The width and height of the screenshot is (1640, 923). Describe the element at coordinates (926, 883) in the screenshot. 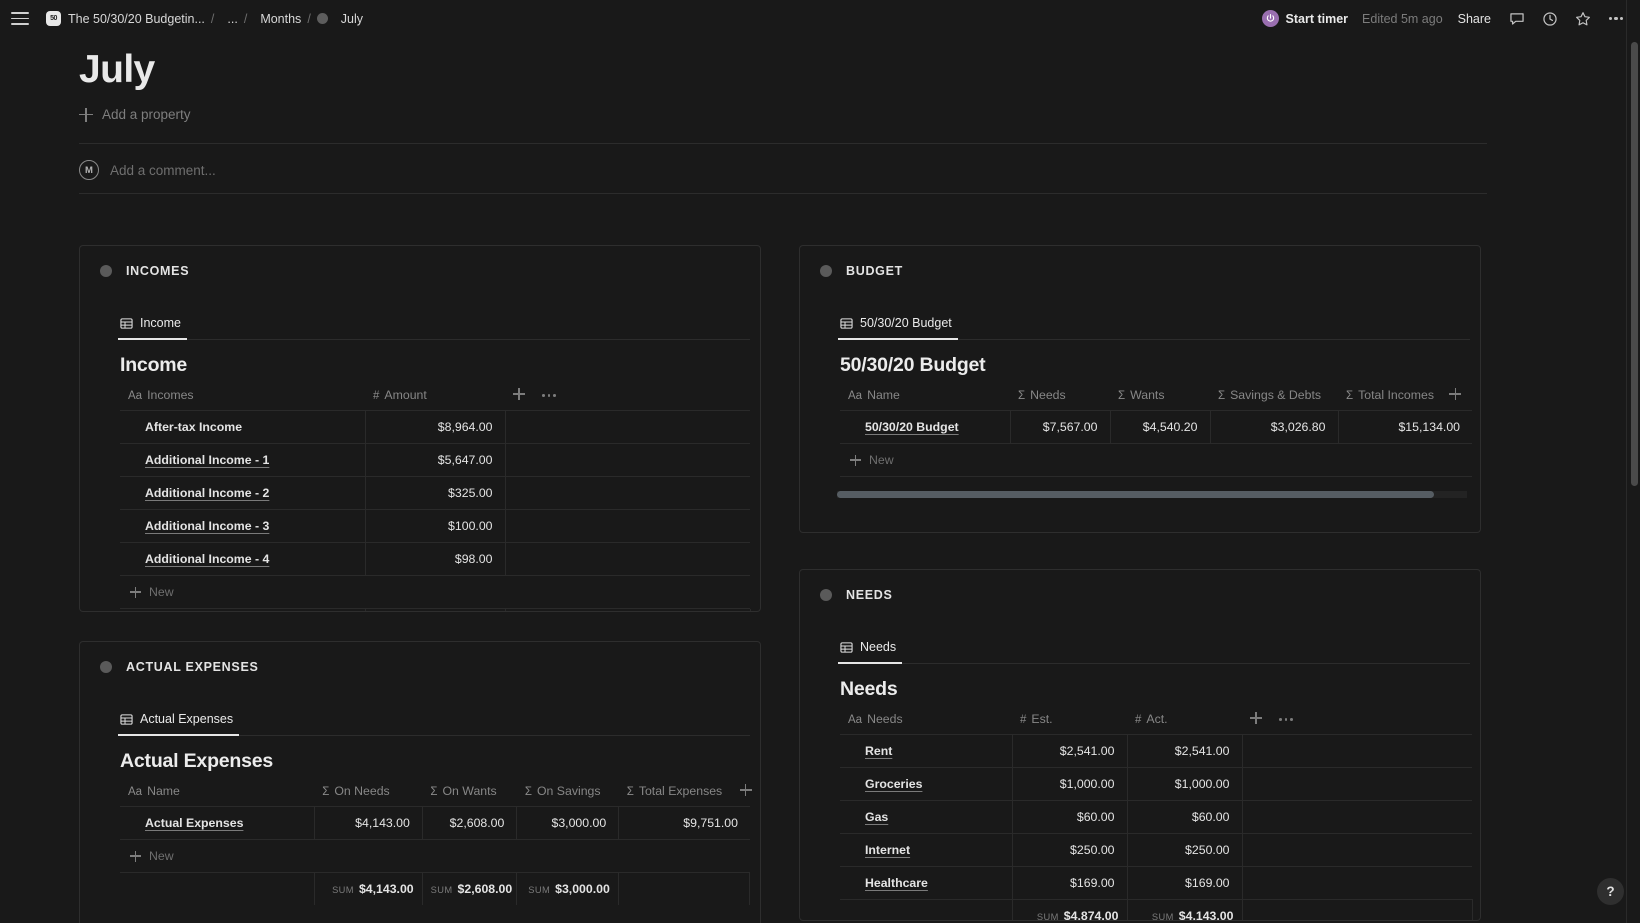

I see `cell-need-name: Healthcare` at that location.